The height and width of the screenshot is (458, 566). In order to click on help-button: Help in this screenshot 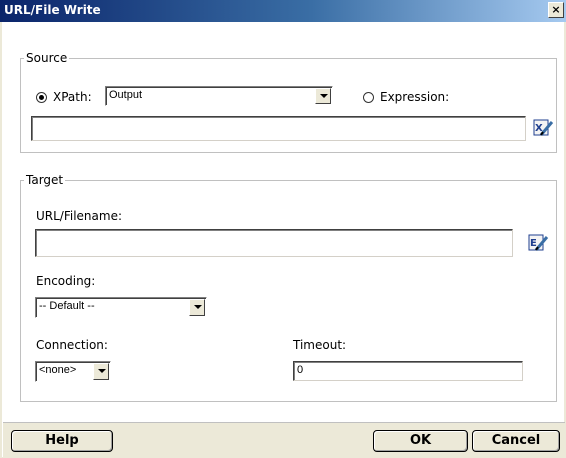, I will do `click(62, 441)`.